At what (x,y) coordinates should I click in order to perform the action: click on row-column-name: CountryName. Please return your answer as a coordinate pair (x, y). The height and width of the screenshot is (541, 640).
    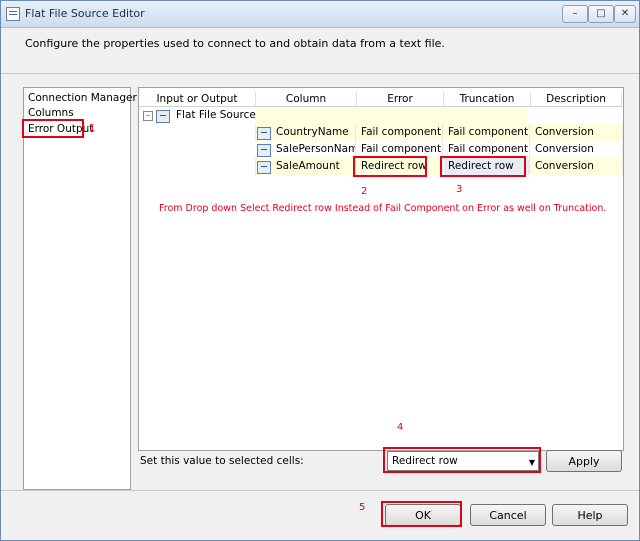
    Looking at the image, I should click on (314, 132).